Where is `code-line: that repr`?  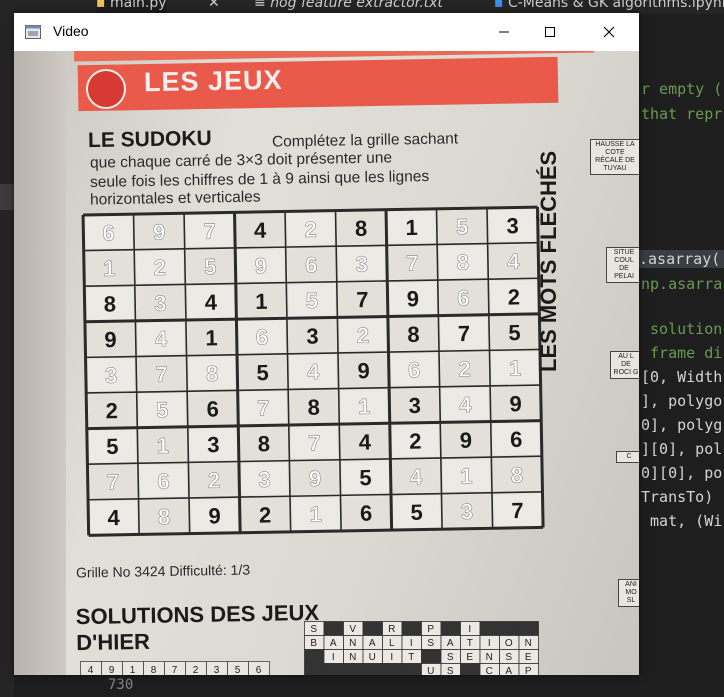
code-line: that repr is located at coordinates (682, 114).